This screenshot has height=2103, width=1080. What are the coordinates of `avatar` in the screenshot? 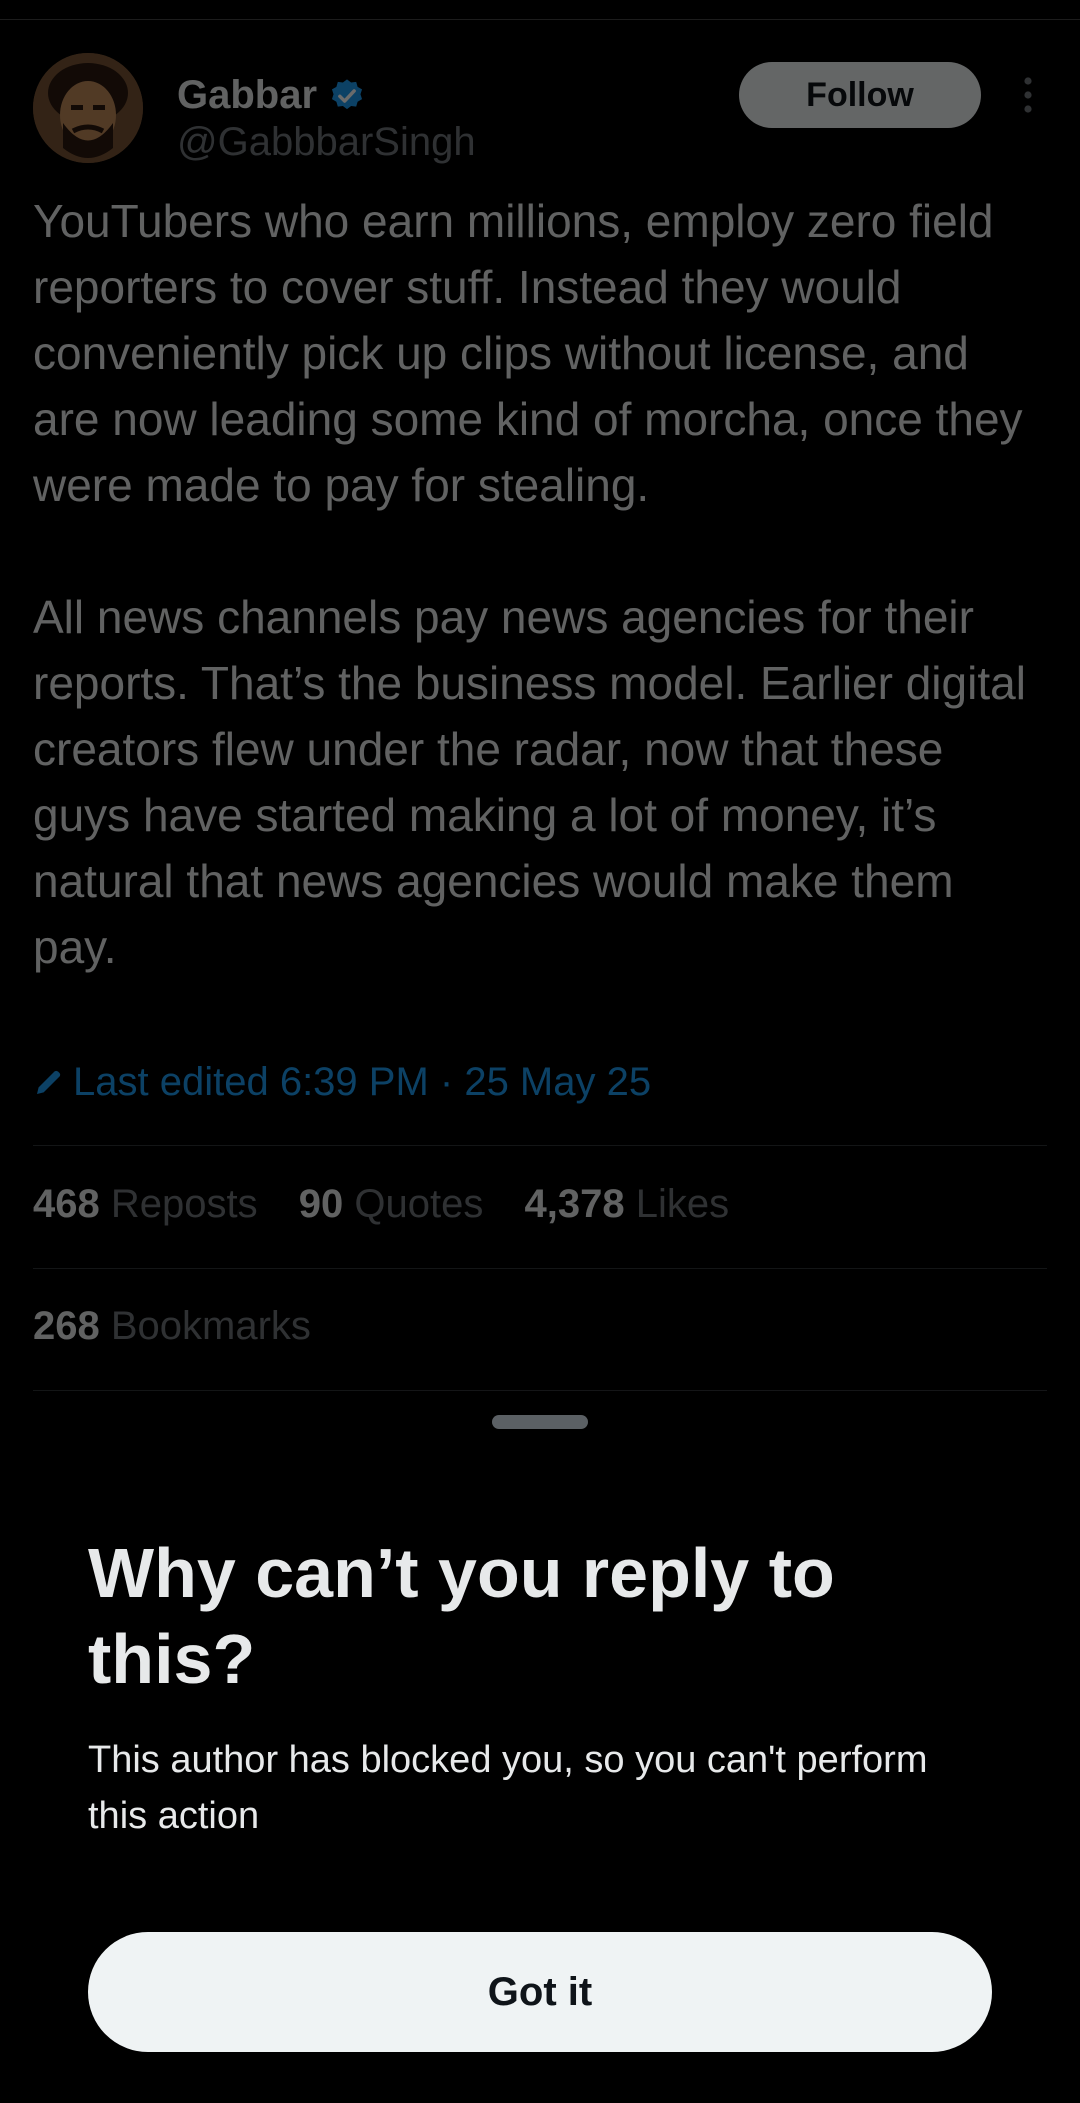 It's located at (88, 108).